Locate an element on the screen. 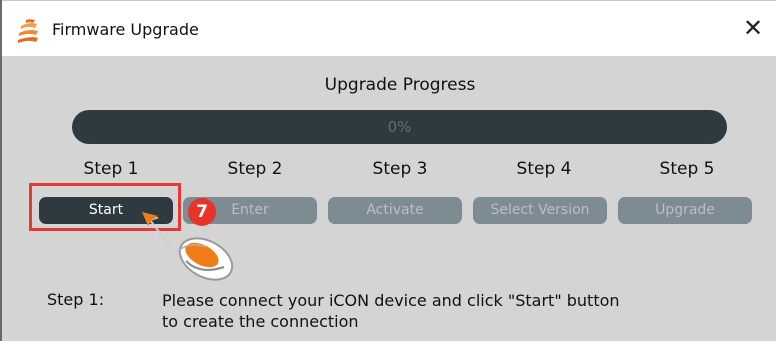 This screenshot has height=341, width=776. upgrade-button: Upgrade is located at coordinates (685, 210).